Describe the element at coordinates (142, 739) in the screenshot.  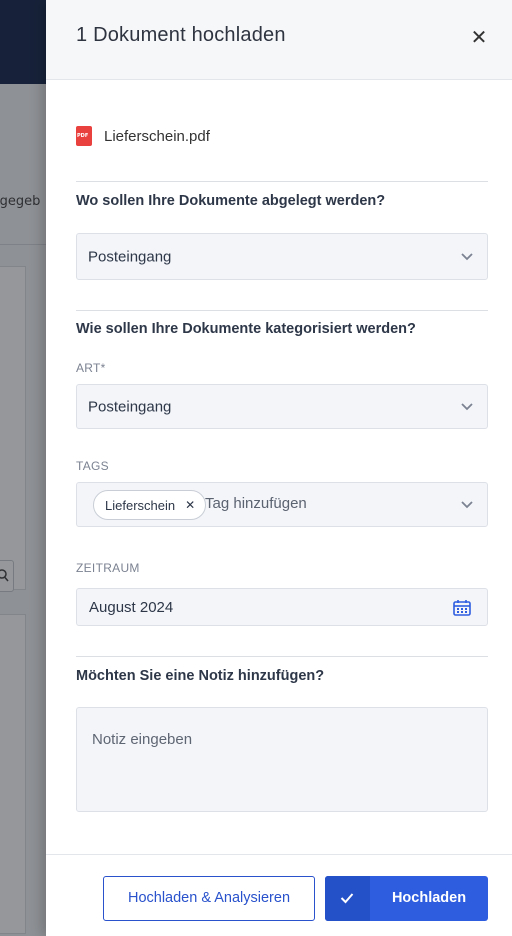
I see `note-placeholder: Notiz eingeben` at that location.